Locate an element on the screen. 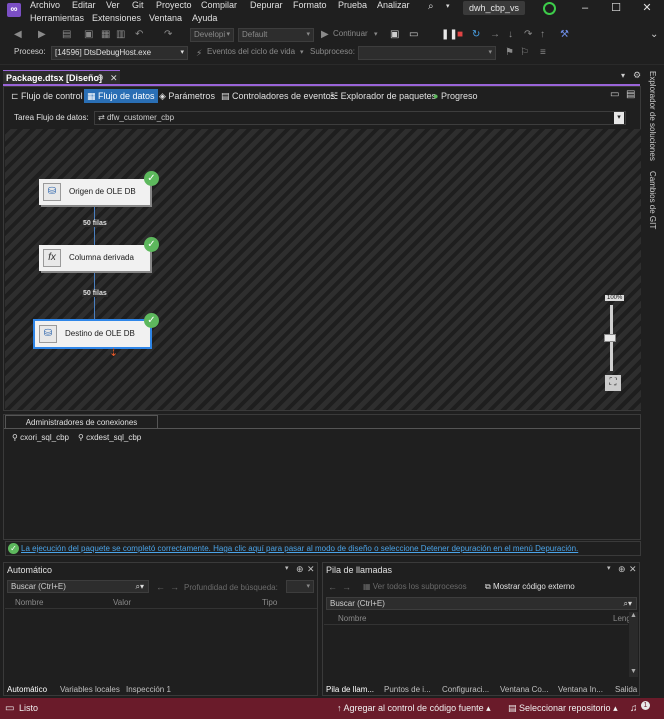 This screenshot has height=719, width=664. zoom-to-fit-icon: ⛶ is located at coordinates (613, 383).